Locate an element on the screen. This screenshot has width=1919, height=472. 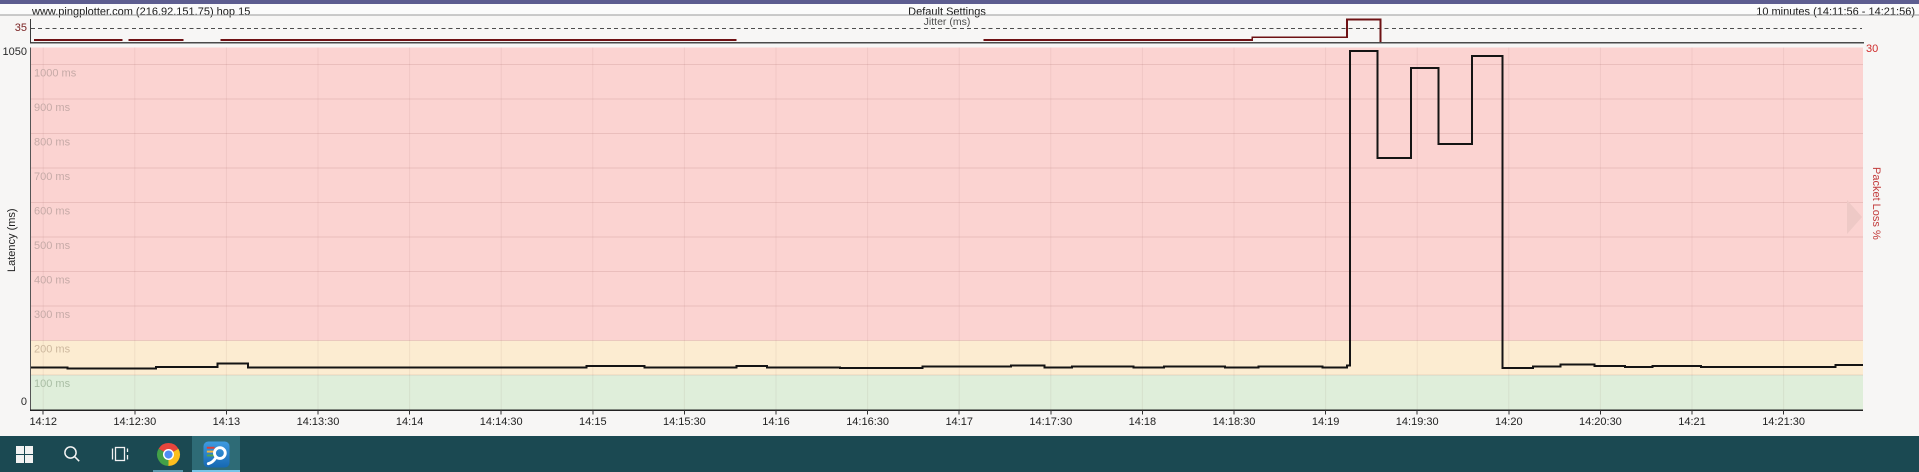
pingplotter-icon is located at coordinates (216, 454).